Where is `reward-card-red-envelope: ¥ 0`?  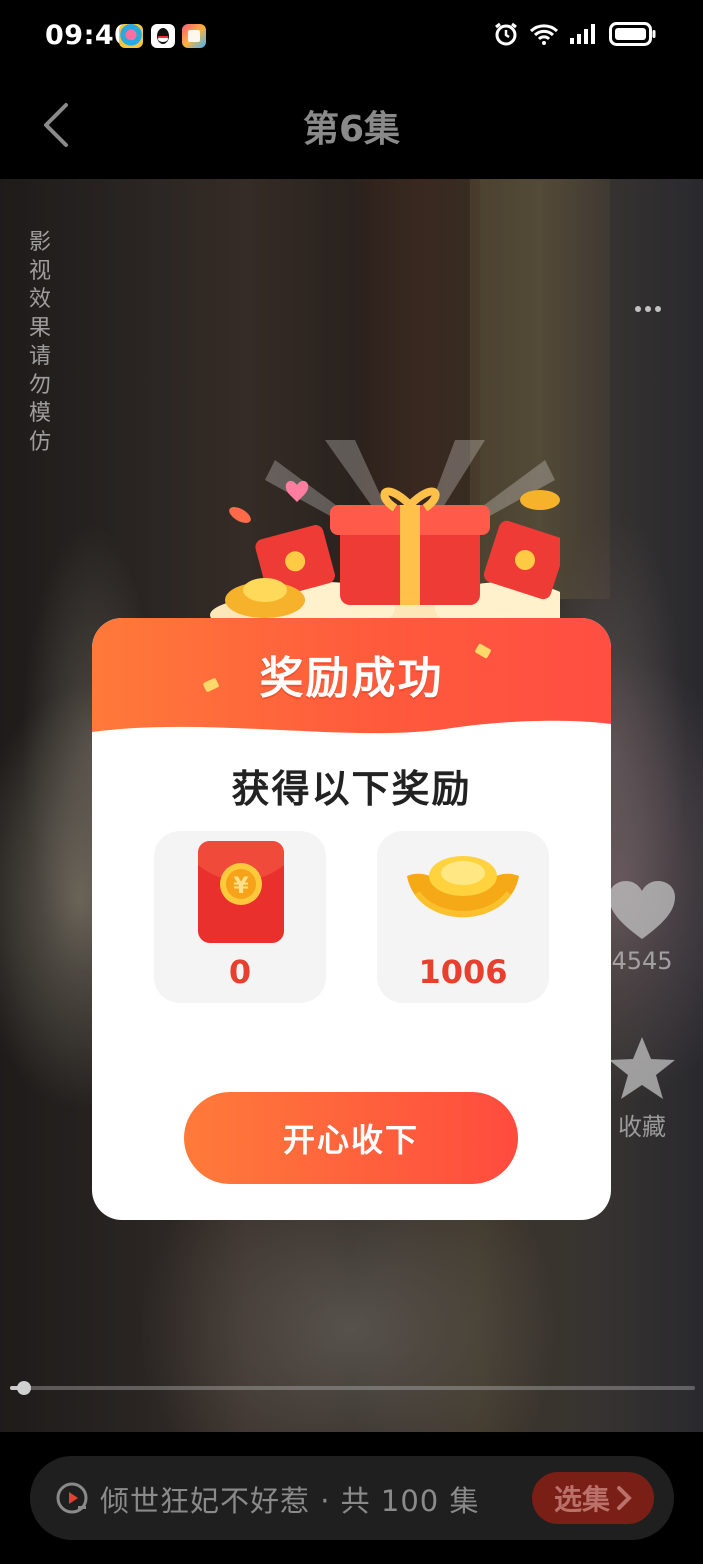
reward-card-red-envelope: ¥ 0 is located at coordinates (240, 917).